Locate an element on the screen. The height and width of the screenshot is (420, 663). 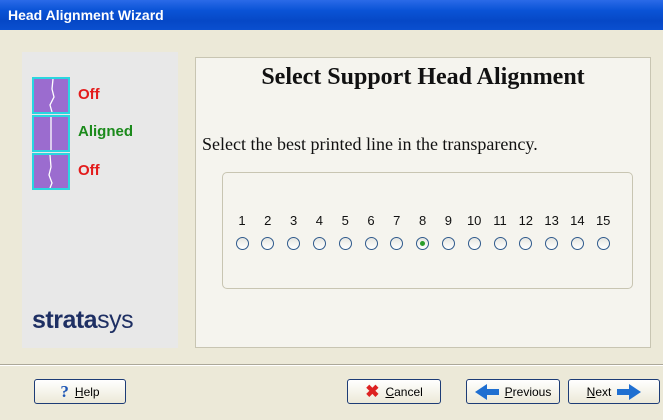
option-number-label: 11 is located at coordinates (500, 220).